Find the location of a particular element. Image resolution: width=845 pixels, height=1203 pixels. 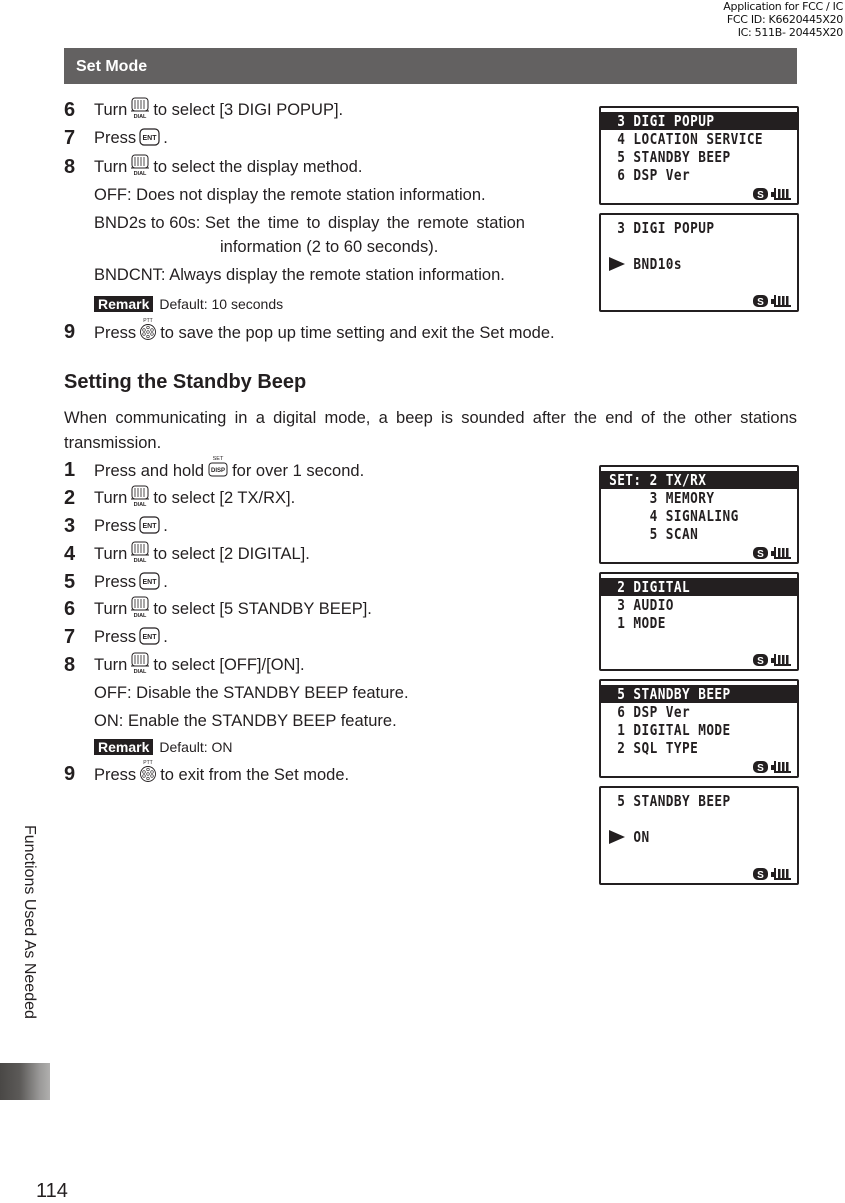

lcd-row: 1 MODE is located at coordinates (633, 623).